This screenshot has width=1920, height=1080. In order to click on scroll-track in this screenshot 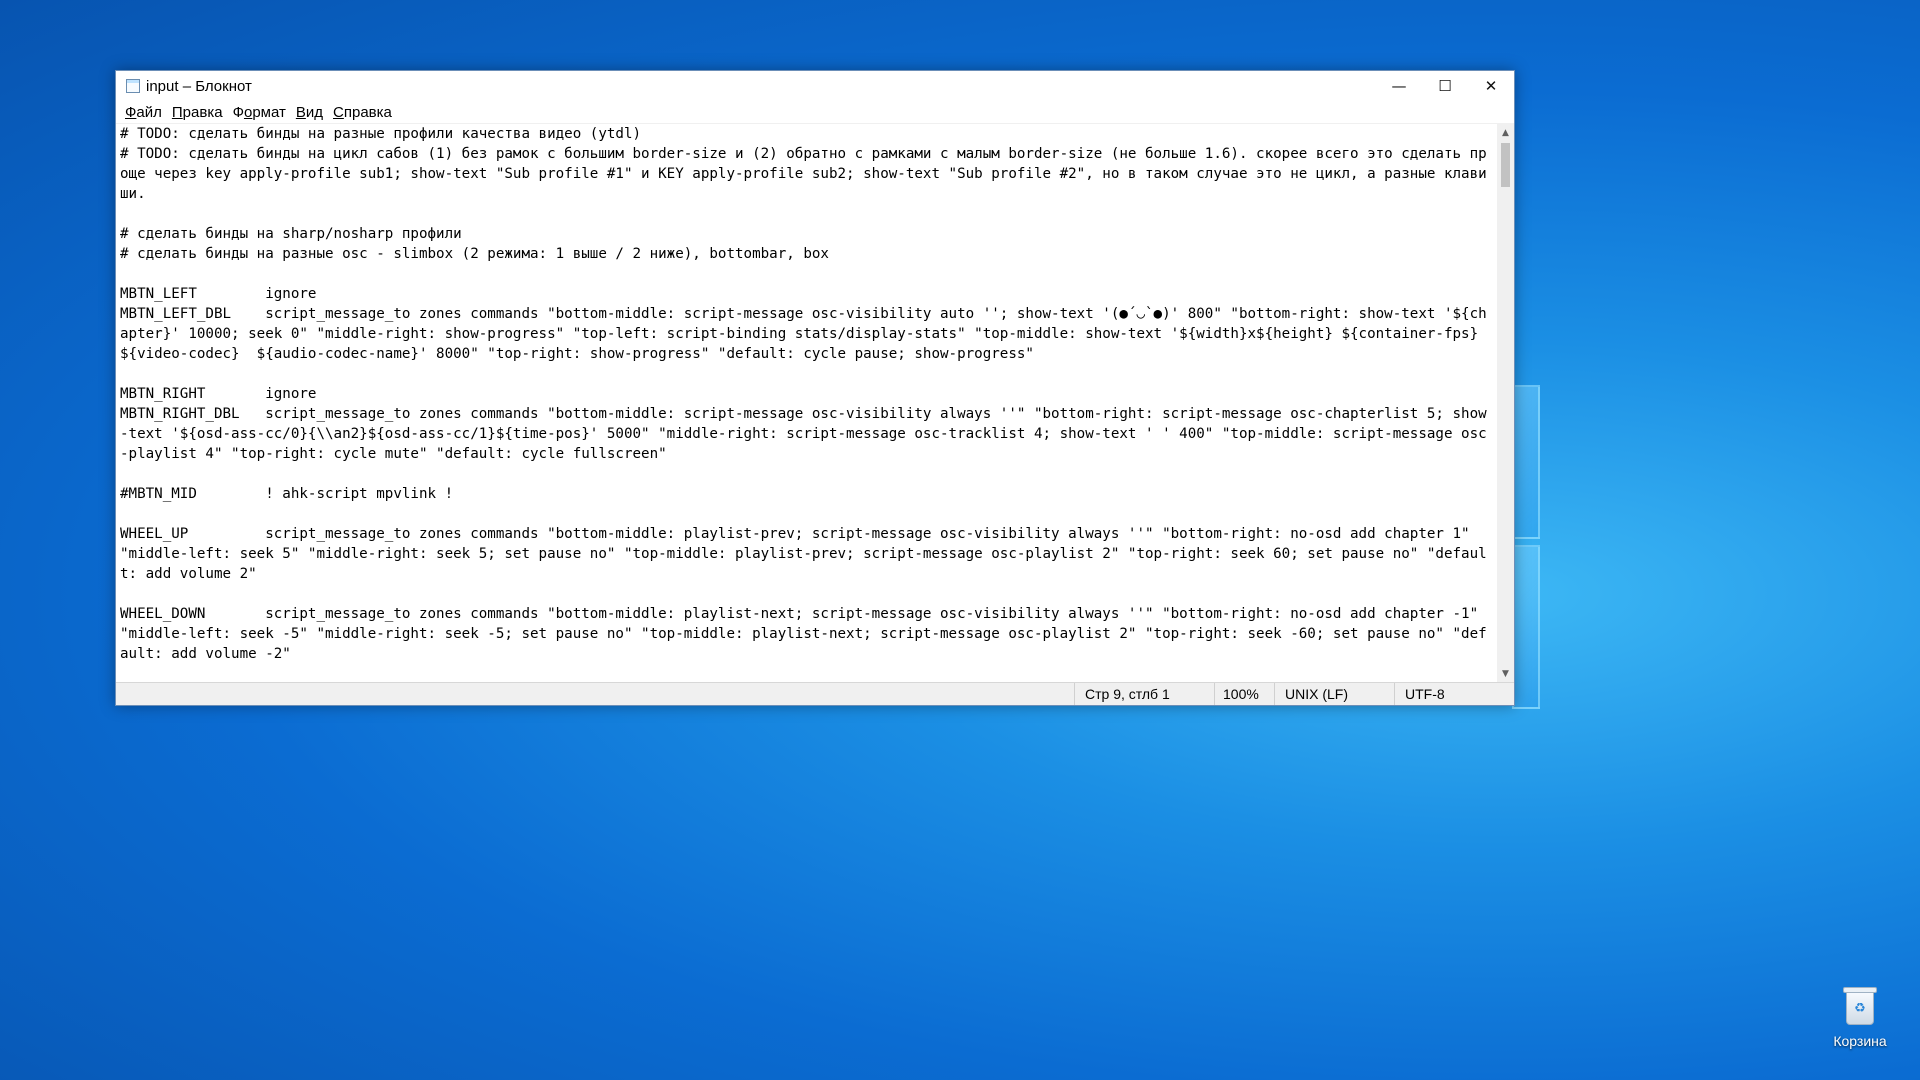, I will do `click(1505, 403)`.